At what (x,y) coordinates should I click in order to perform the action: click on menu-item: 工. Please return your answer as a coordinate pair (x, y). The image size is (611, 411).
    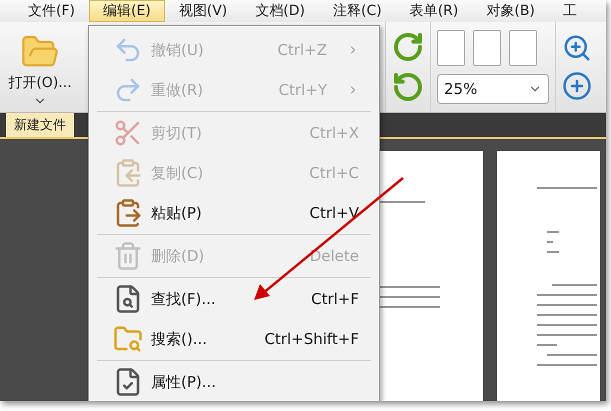
    Looking at the image, I should click on (569, 11).